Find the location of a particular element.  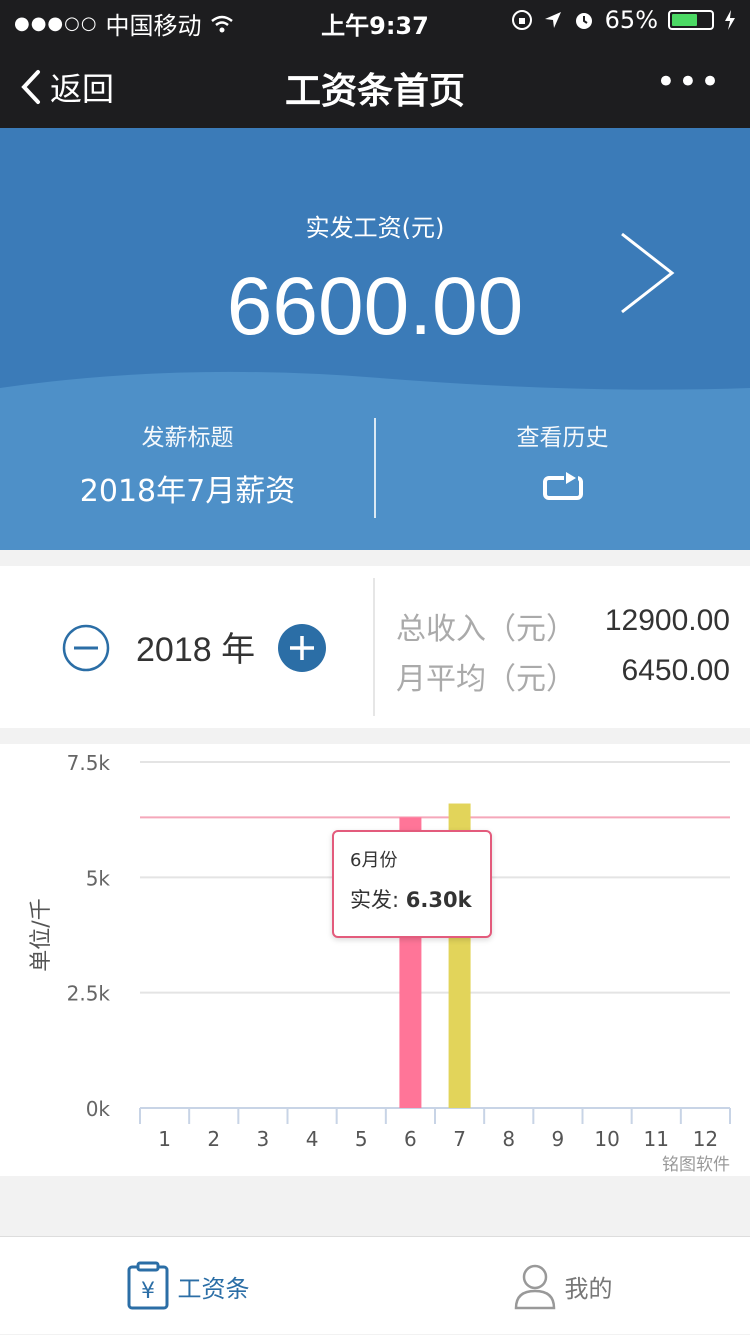

minus-circle-icon is located at coordinates (86, 648).